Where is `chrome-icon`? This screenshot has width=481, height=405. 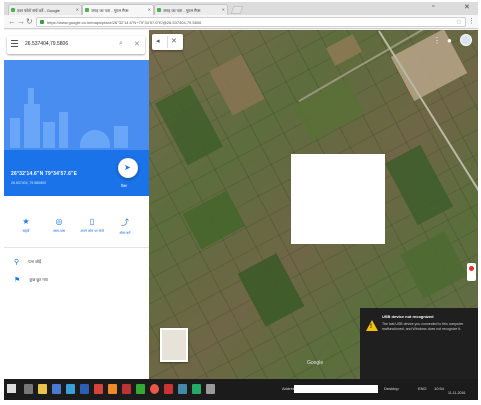
chrome-icon is located at coordinates (154, 389).